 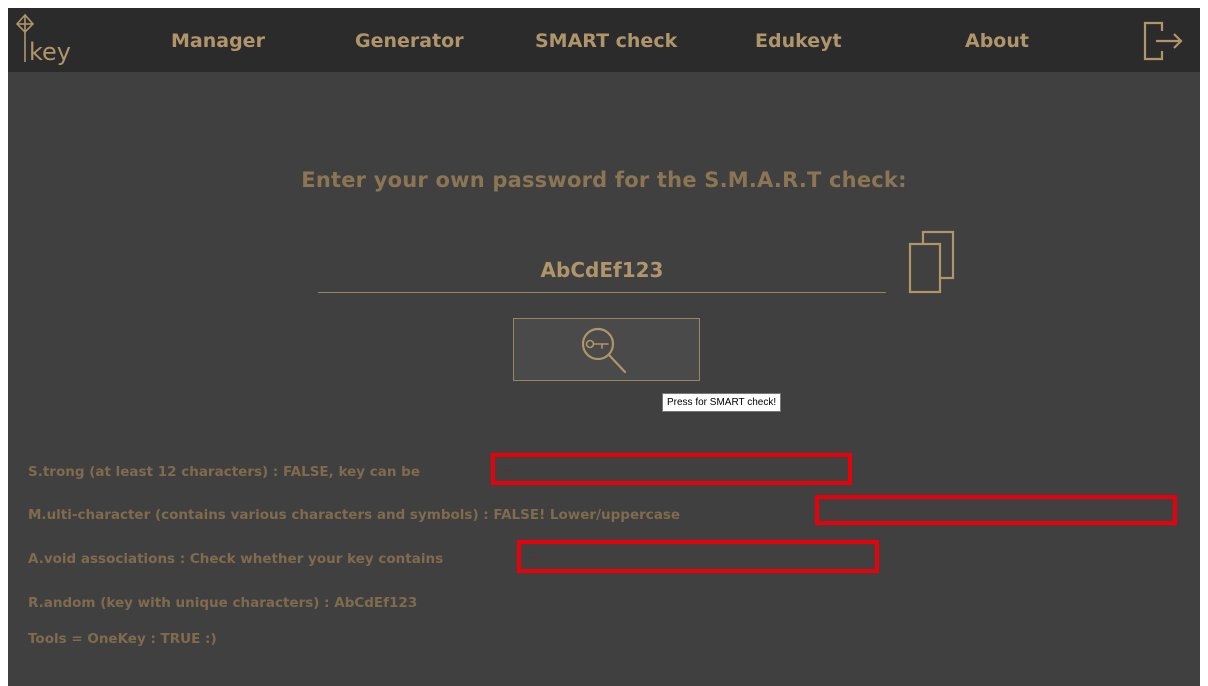 What do you see at coordinates (50, 52) in the screenshot?
I see `logo-text: key` at bounding box center [50, 52].